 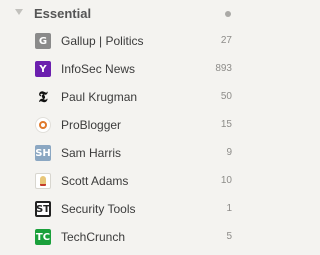 What do you see at coordinates (228, 14) in the screenshot?
I see `mark-read-dot-icon` at bounding box center [228, 14].